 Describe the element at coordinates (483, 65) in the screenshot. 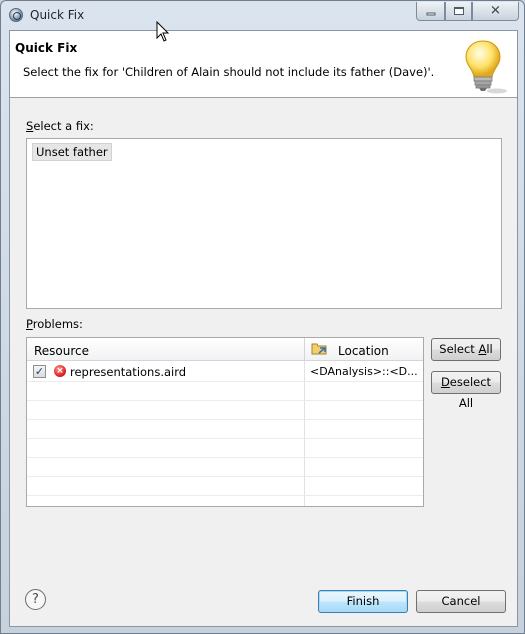

I see `lightbulb-icon` at that location.